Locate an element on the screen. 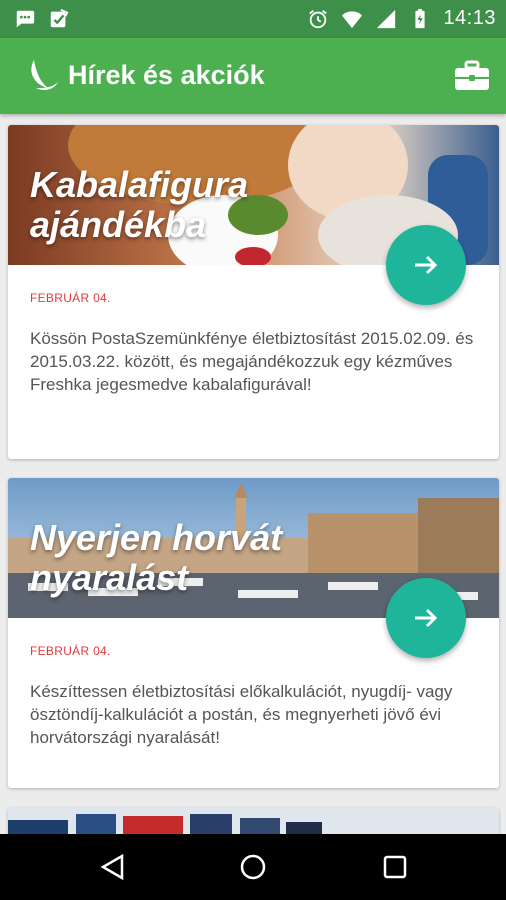 Image resolution: width=506 pixels, height=900 pixels. news-image-phones is located at coordinates (253, 821).